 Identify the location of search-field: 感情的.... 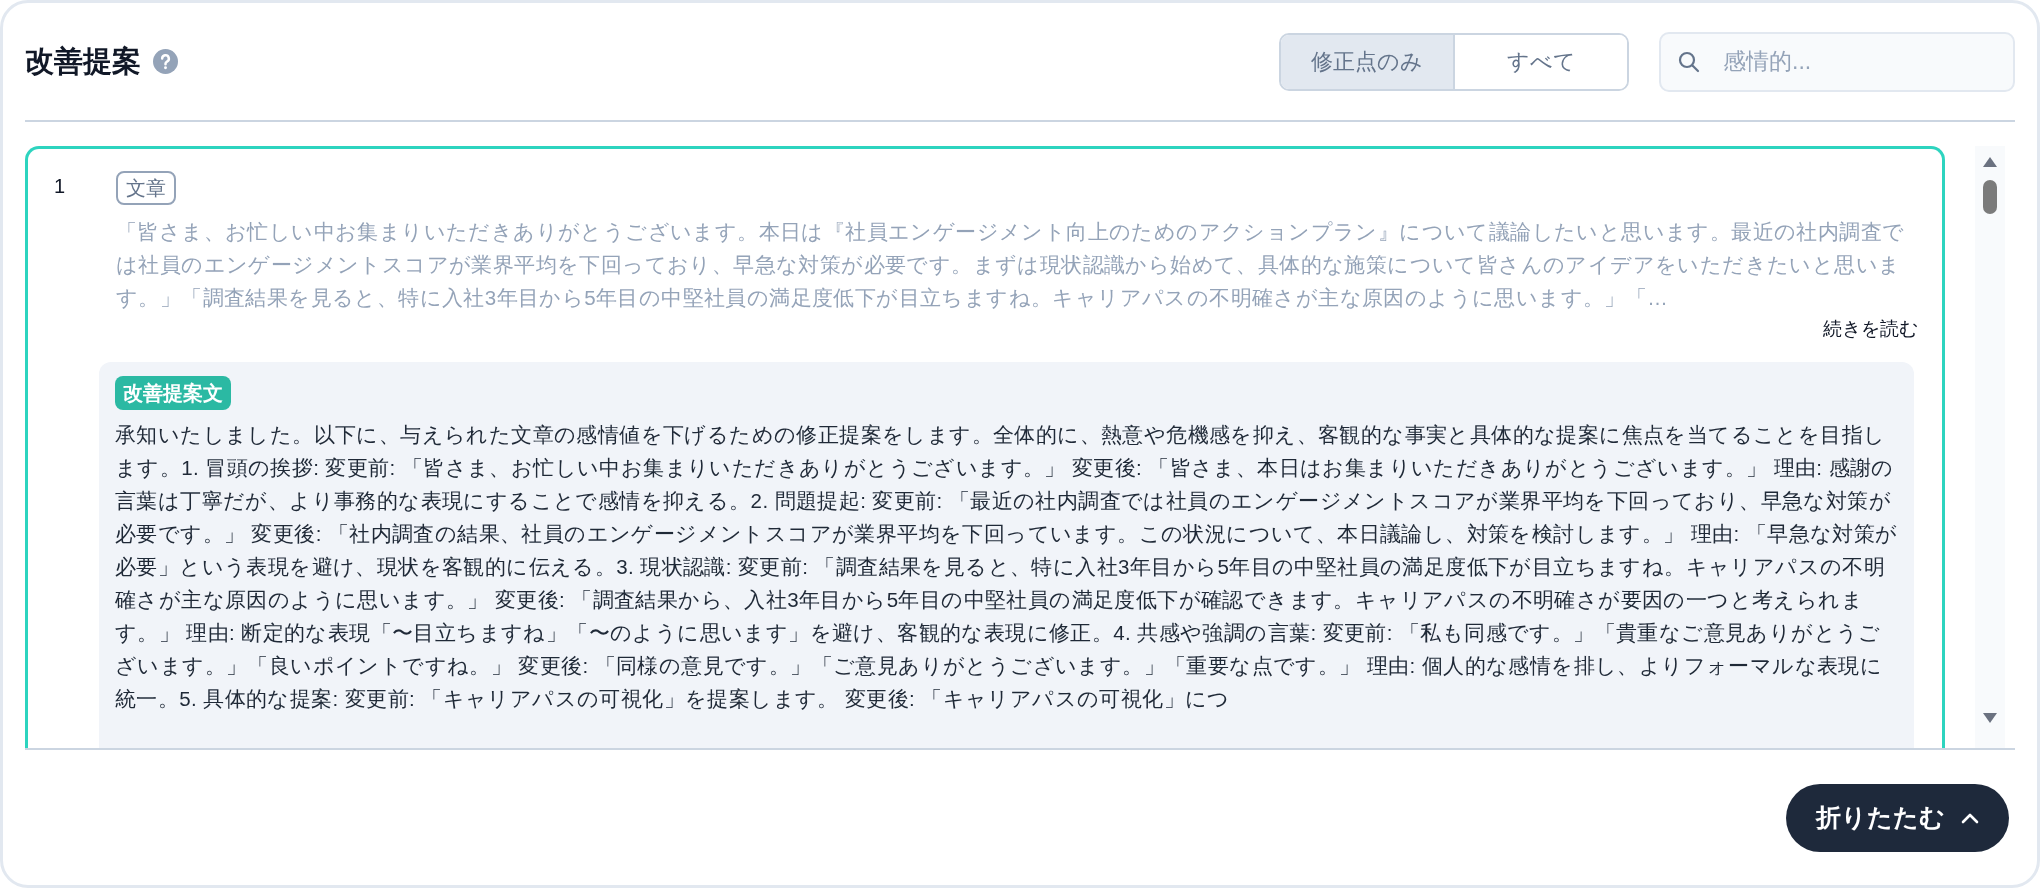
(1837, 61).